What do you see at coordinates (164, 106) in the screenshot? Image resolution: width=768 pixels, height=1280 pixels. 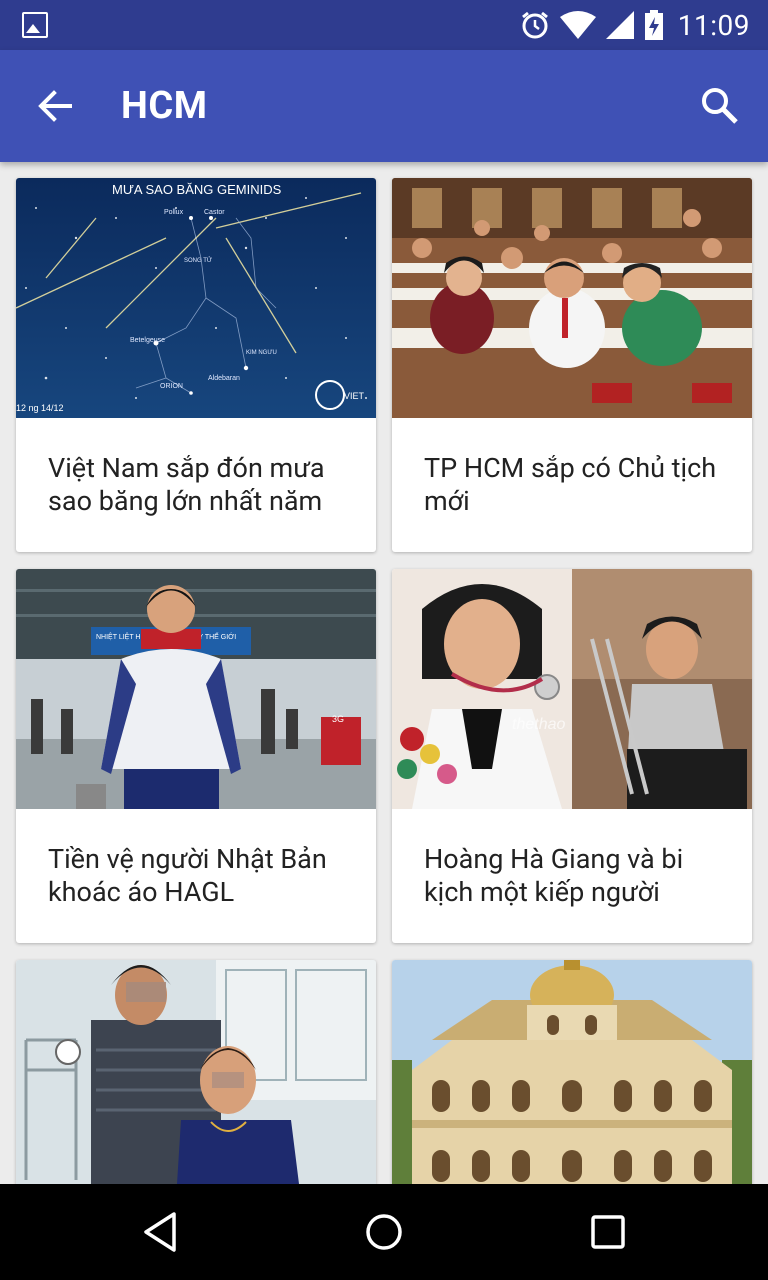 I see `page-title: HCM` at bounding box center [164, 106].